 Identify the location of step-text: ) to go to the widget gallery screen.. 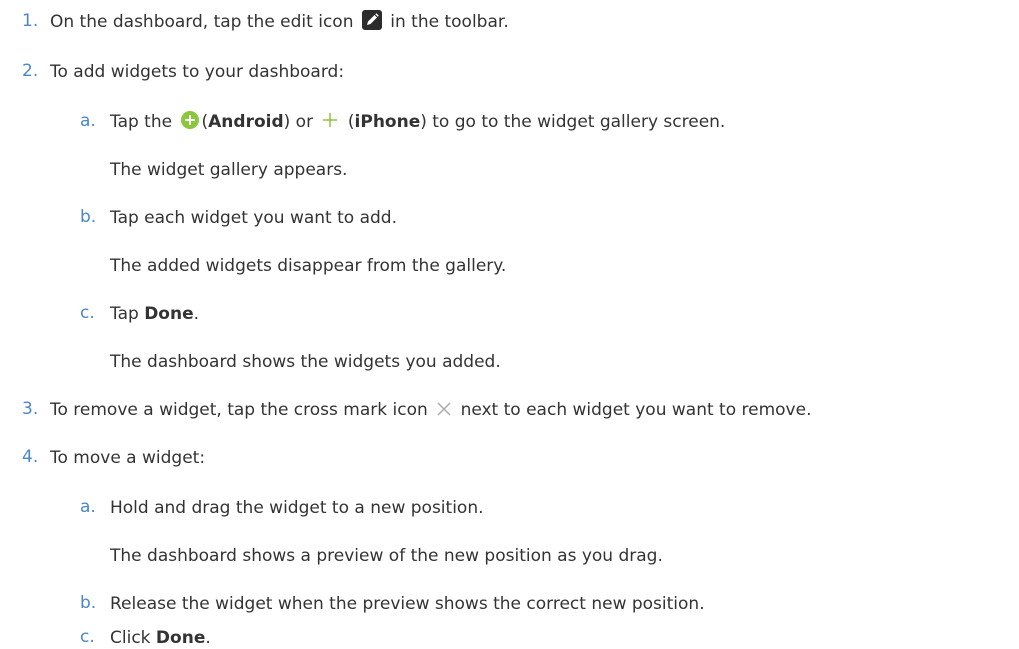
(573, 122).